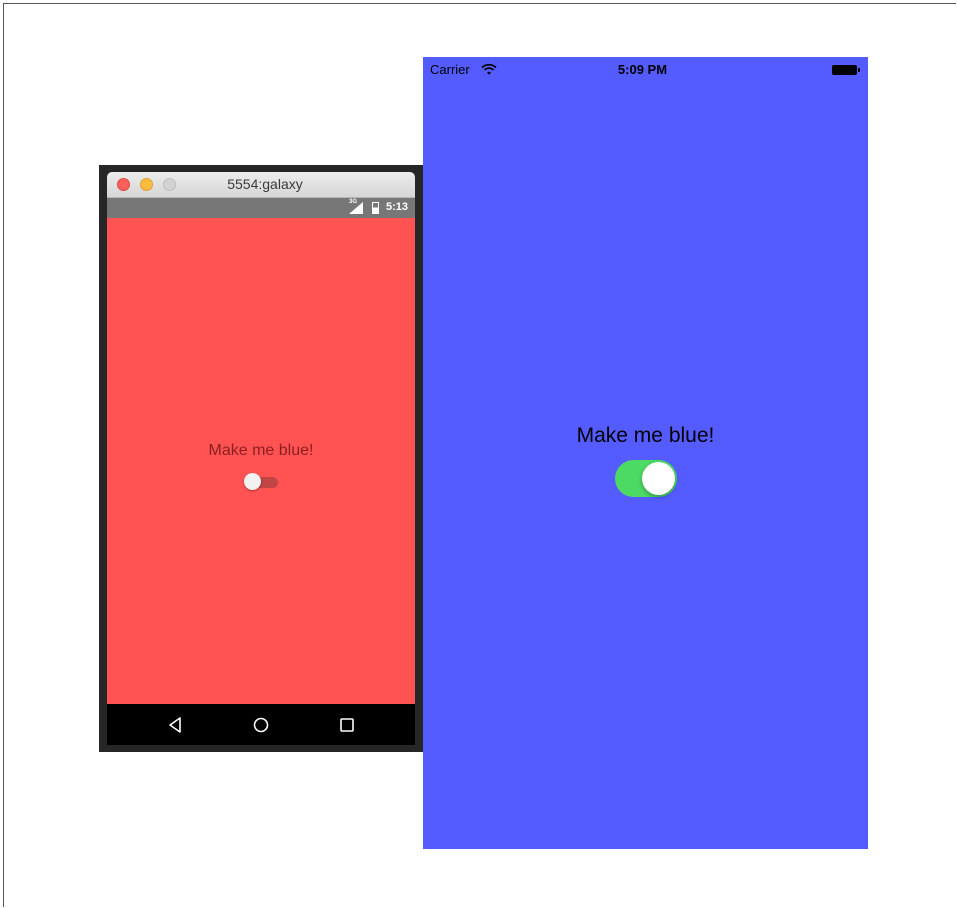 The height and width of the screenshot is (908, 957). I want to click on recents-square-icon, so click(347, 725).